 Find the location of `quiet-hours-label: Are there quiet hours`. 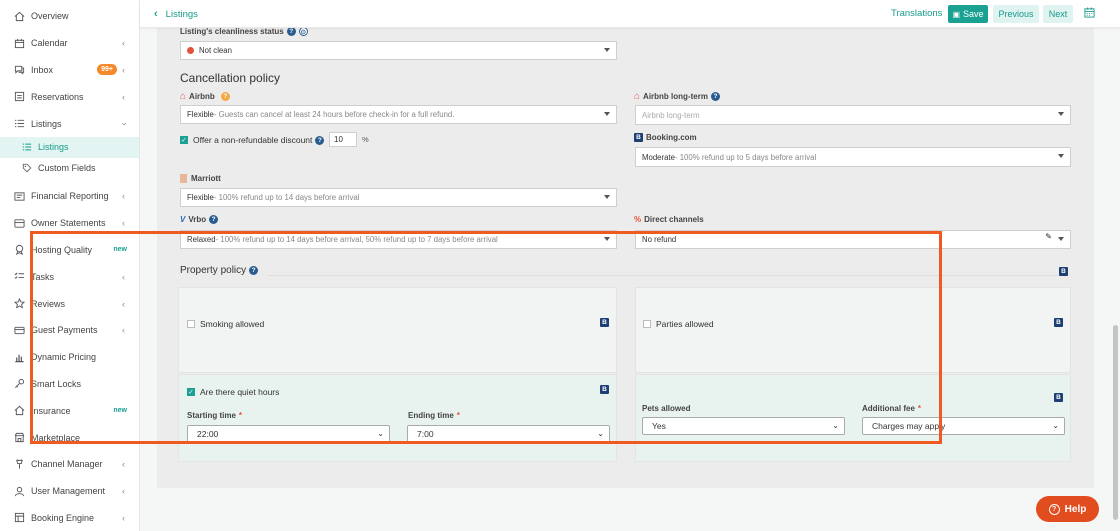

quiet-hours-label: Are there quiet hours is located at coordinates (240, 392).